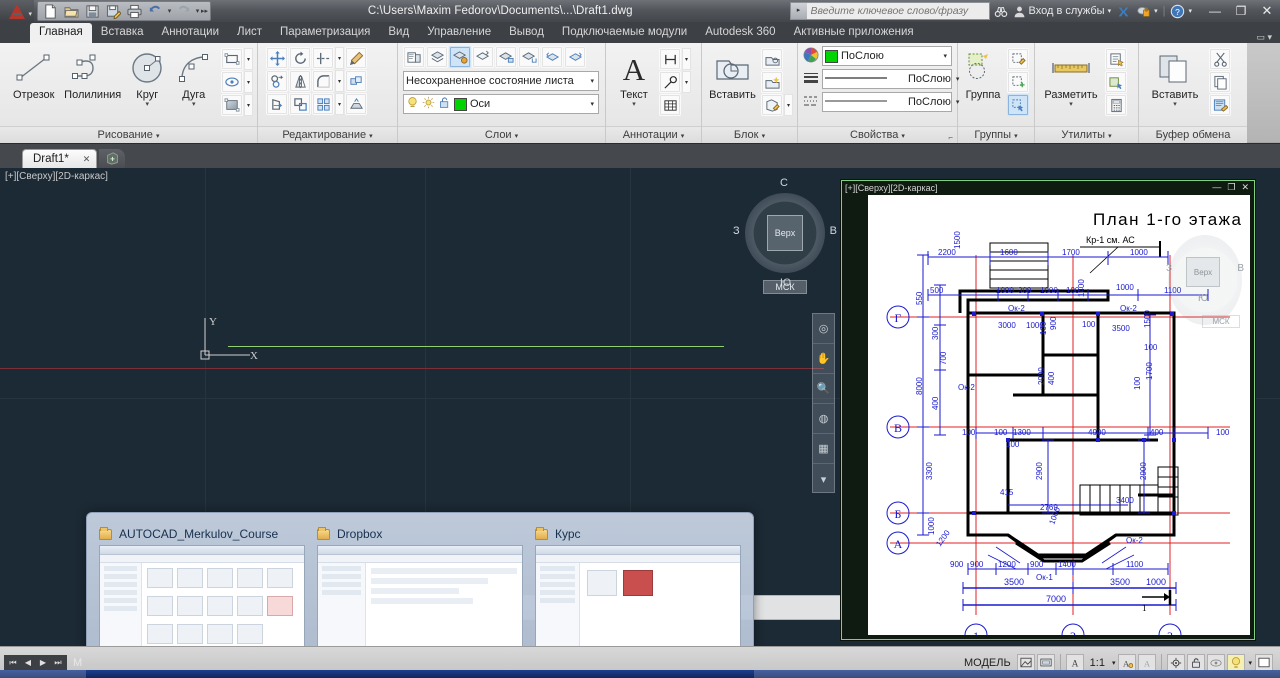 The image size is (1280, 678). I want to click on layer-caret: ▾, so click(592, 104).